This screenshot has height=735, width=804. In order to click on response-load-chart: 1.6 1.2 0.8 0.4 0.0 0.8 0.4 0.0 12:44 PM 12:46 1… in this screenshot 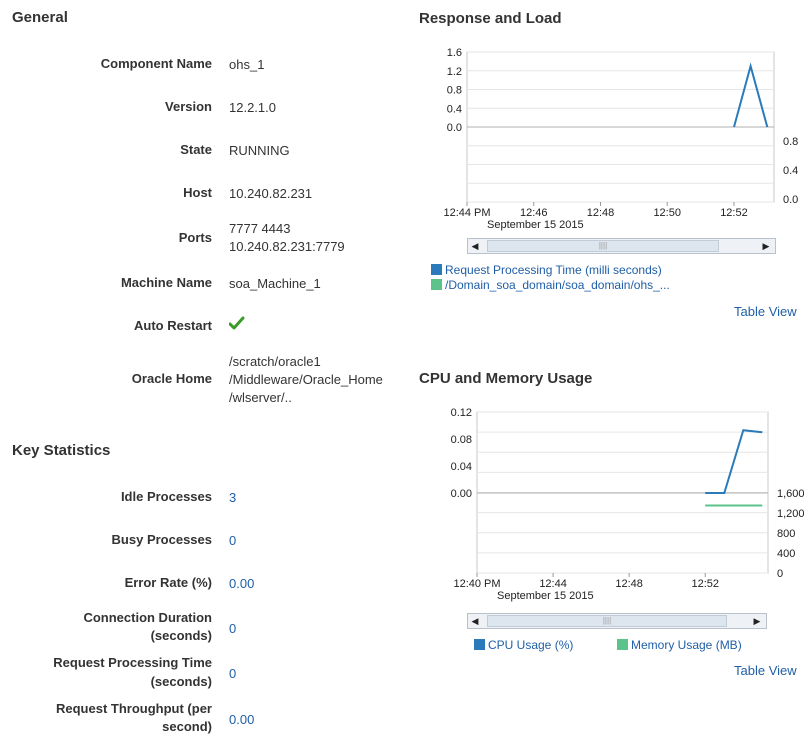, I will do `click(620, 139)`.